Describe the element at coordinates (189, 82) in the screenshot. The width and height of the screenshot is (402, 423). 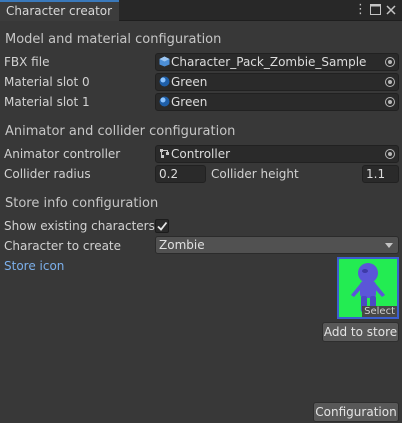
I see `material-slot-0-value: Green` at that location.